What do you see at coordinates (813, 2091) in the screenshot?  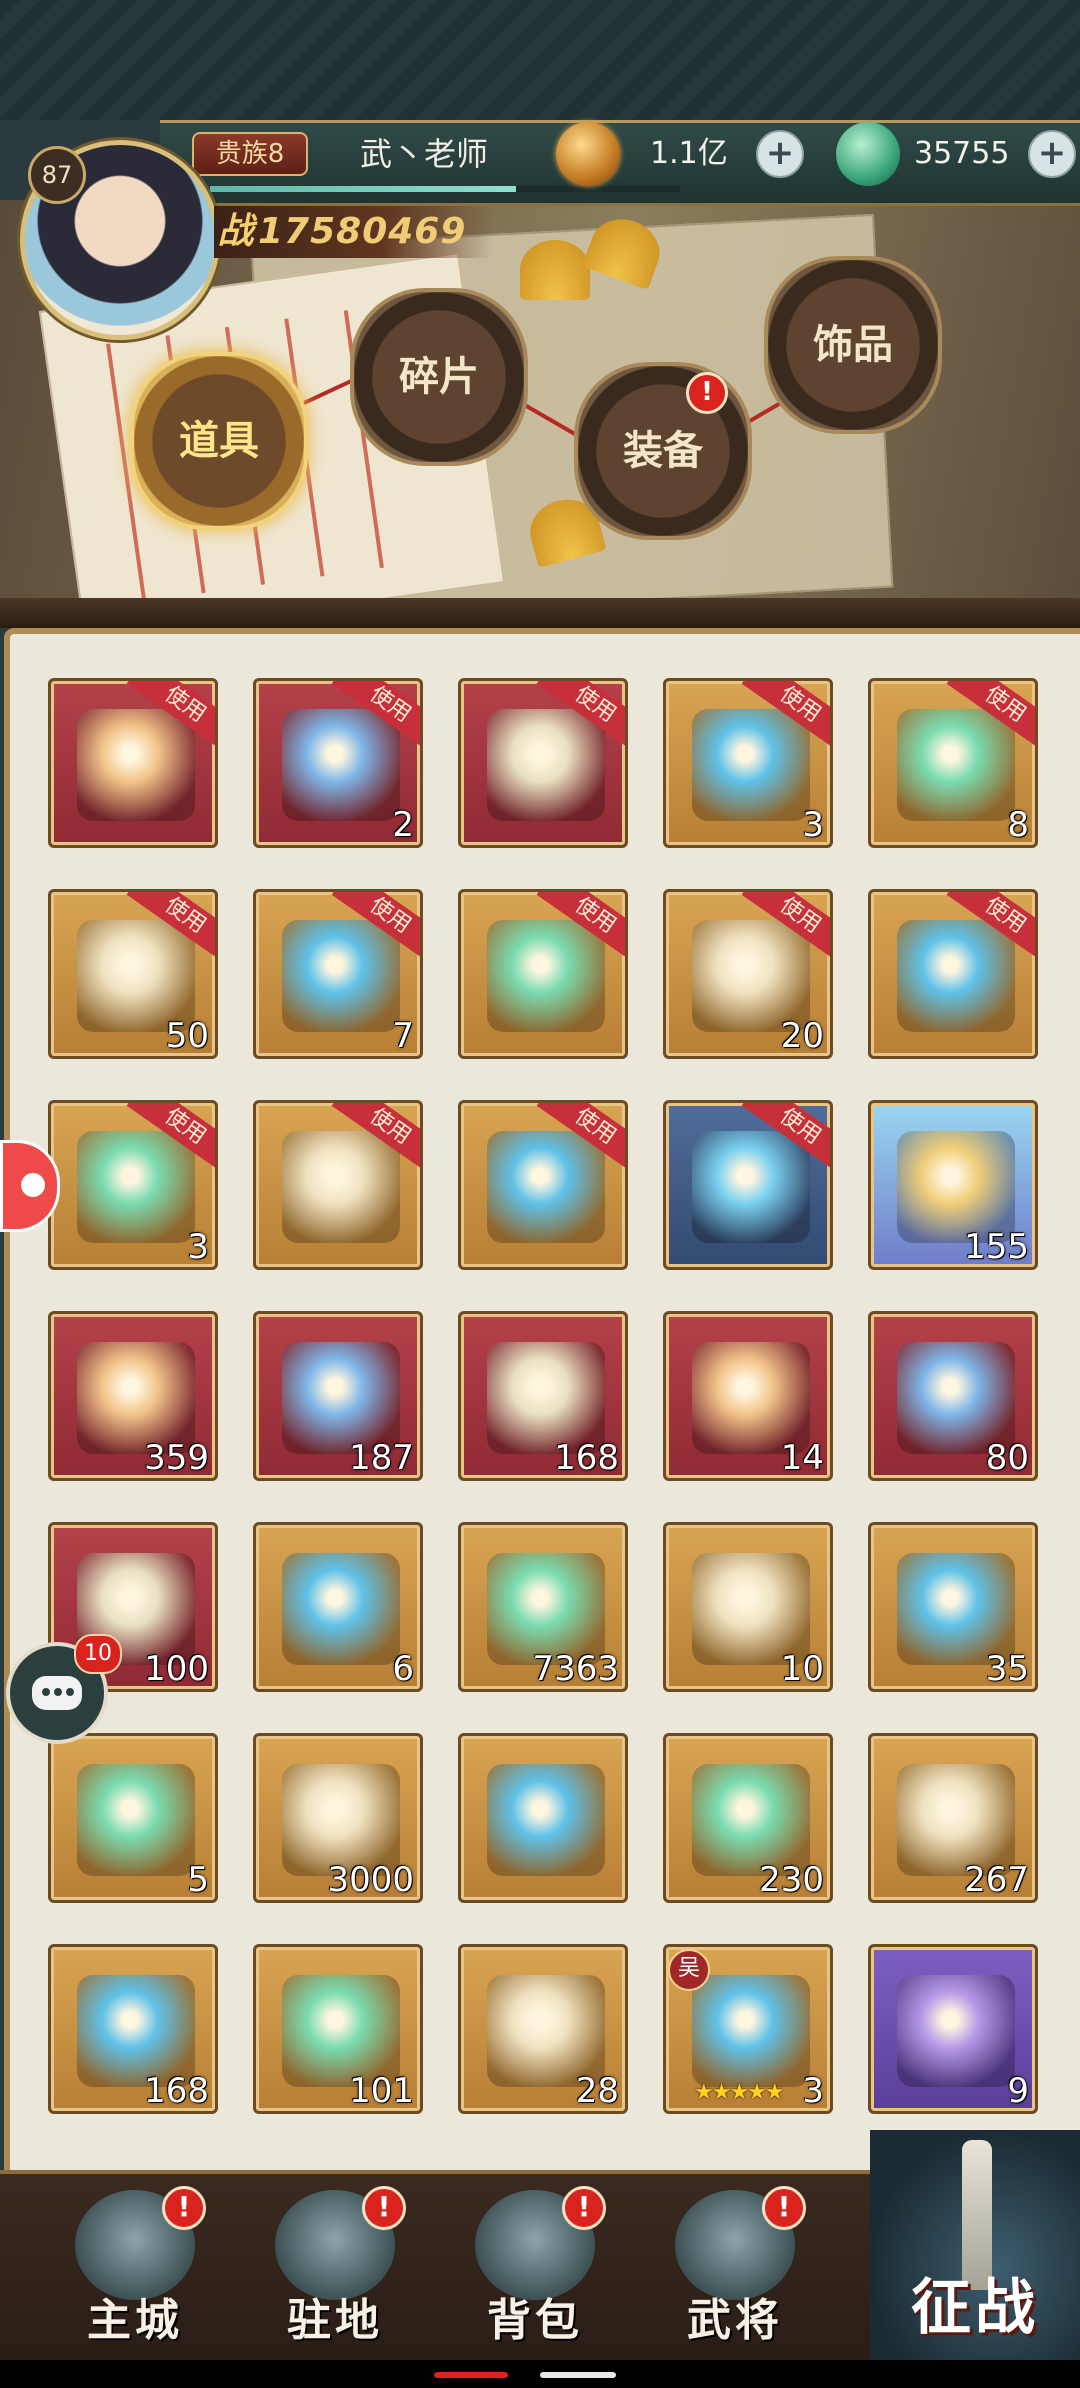 I see `item-count: 3` at bounding box center [813, 2091].